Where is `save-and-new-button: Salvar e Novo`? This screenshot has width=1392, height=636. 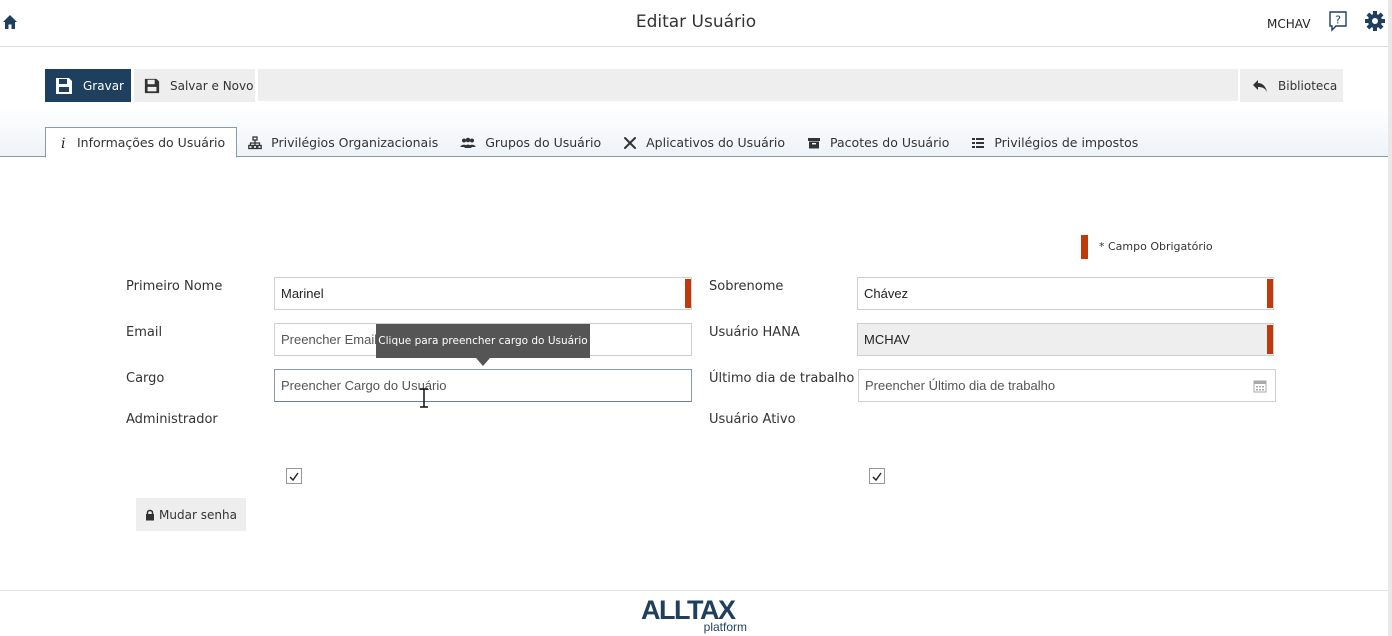
save-and-new-button: Salvar e Novo is located at coordinates (194, 85).